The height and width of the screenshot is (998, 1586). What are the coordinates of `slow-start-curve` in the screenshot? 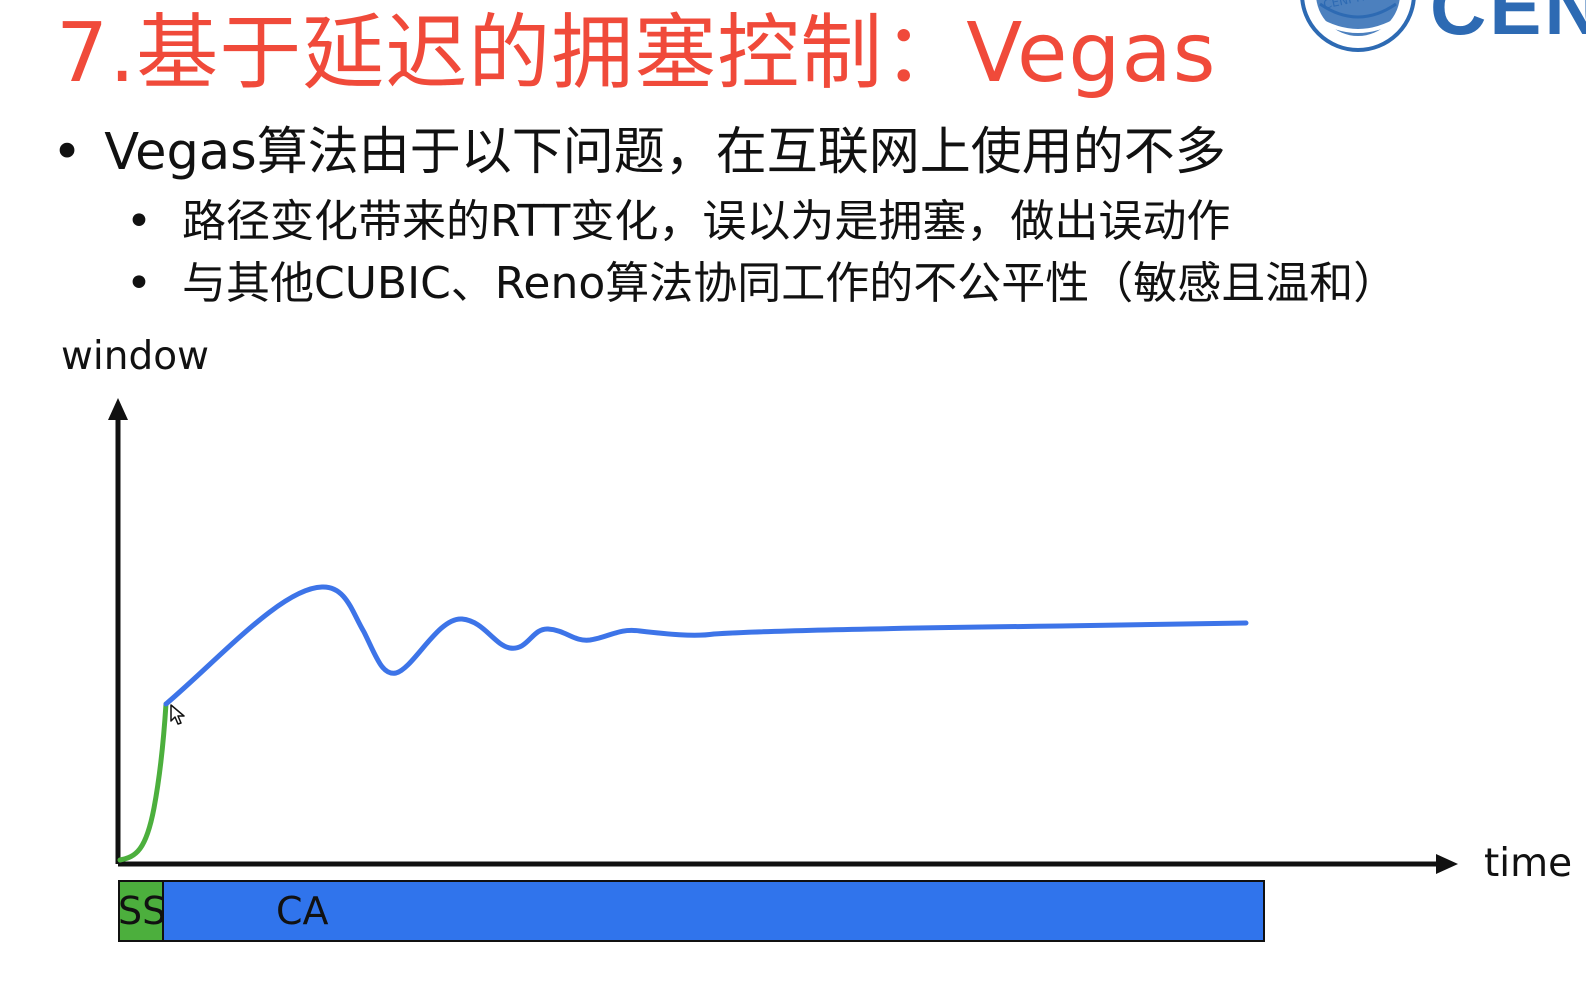 It's located at (143, 782).